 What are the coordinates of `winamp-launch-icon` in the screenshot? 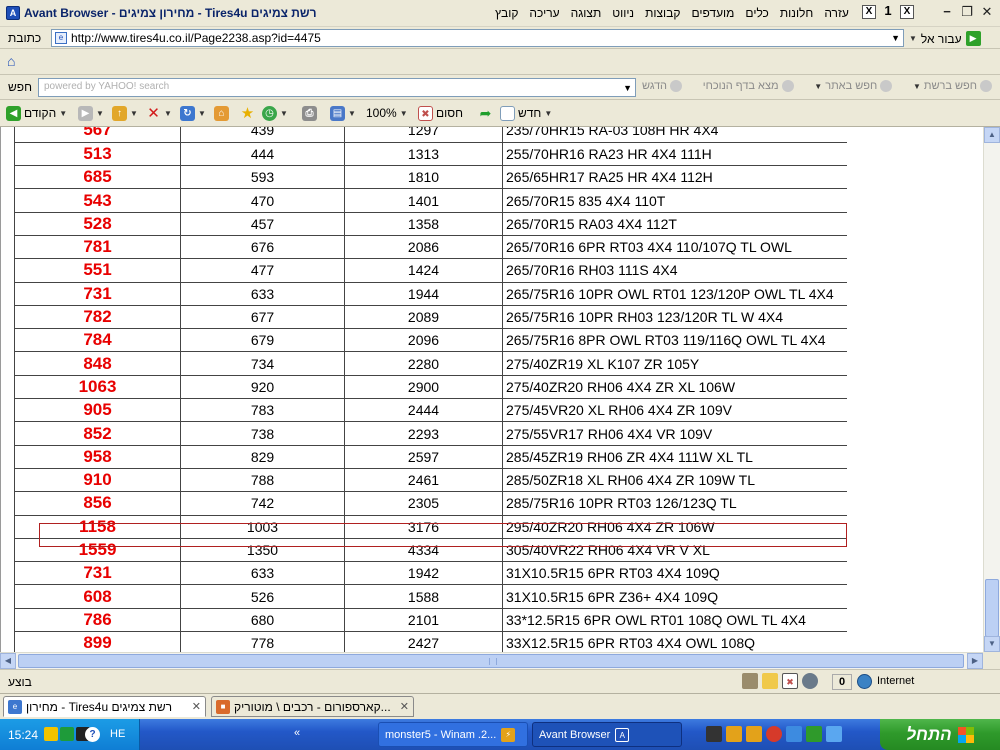 It's located at (734, 734).